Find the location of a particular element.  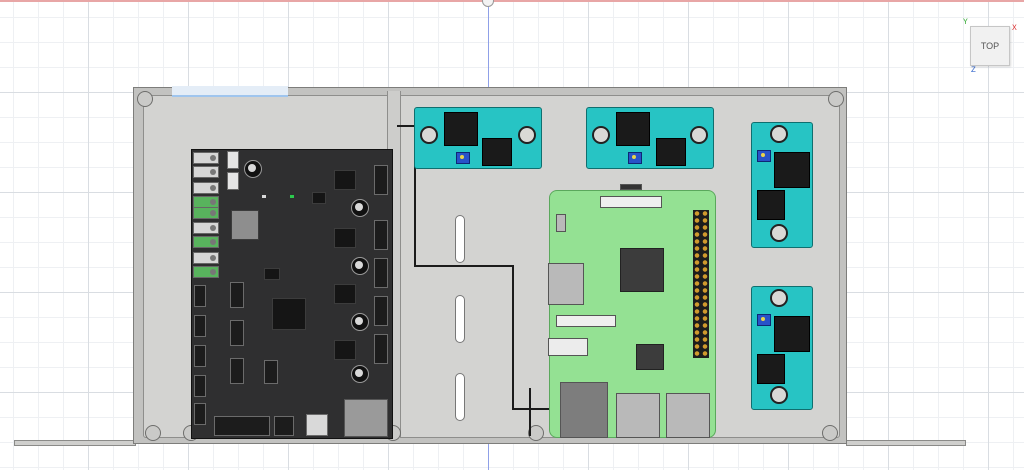

right-flange is located at coordinates (906, 443).